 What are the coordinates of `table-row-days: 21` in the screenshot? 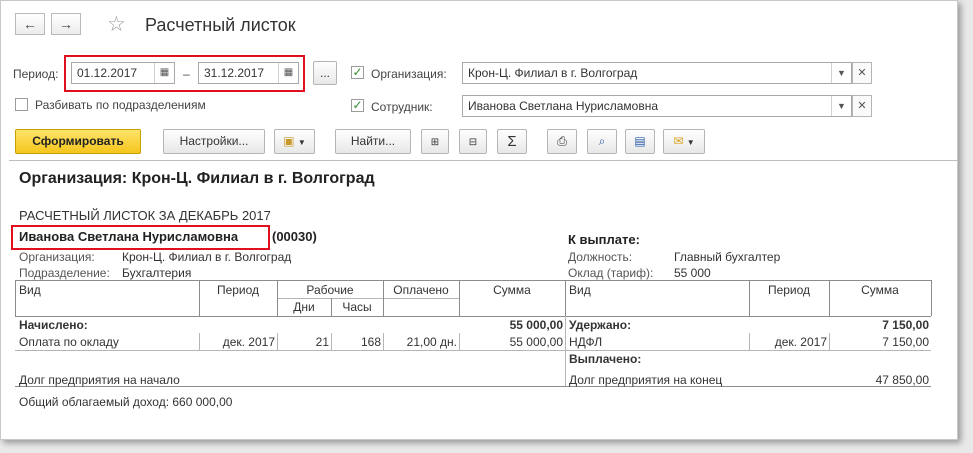 It's located at (322, 342).